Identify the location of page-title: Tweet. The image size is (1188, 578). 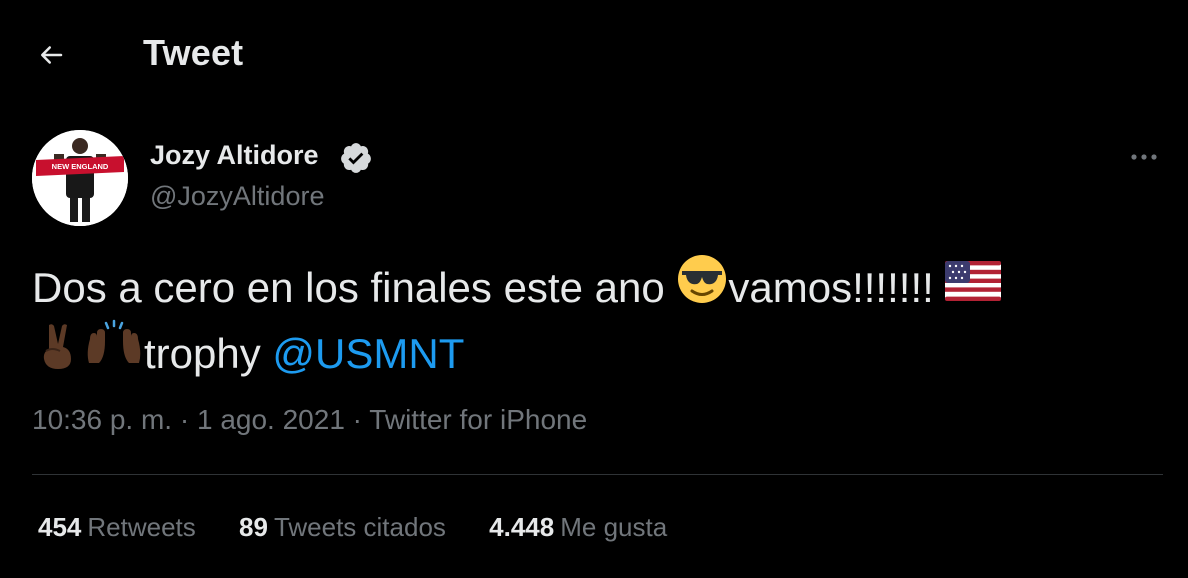
(193, 52).